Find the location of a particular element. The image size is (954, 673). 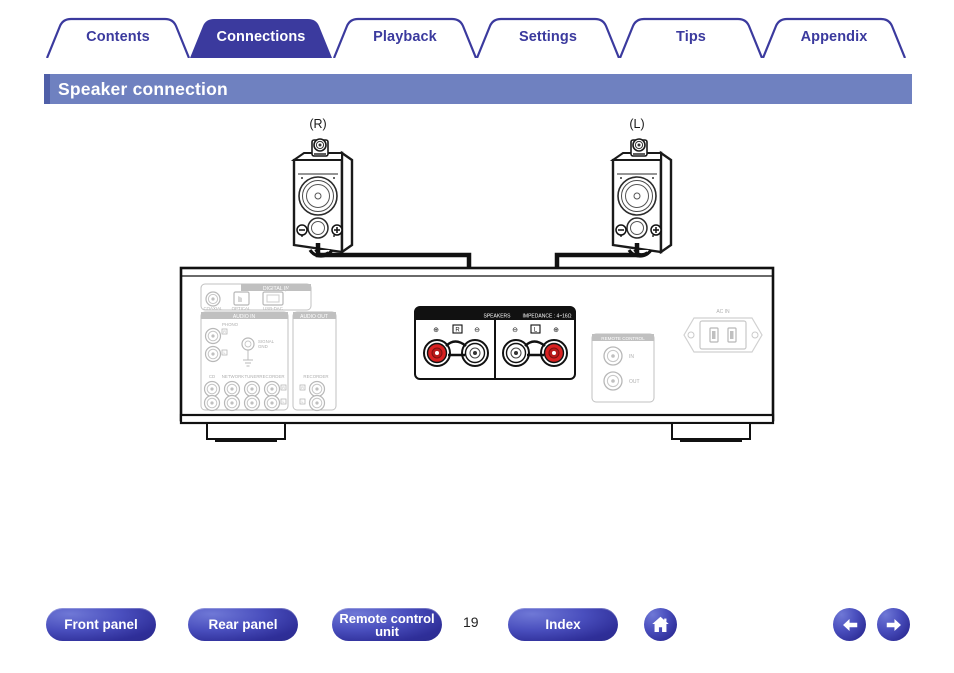

remote-control-unit-label: Remote control unit is located at coordinates (387, 624).